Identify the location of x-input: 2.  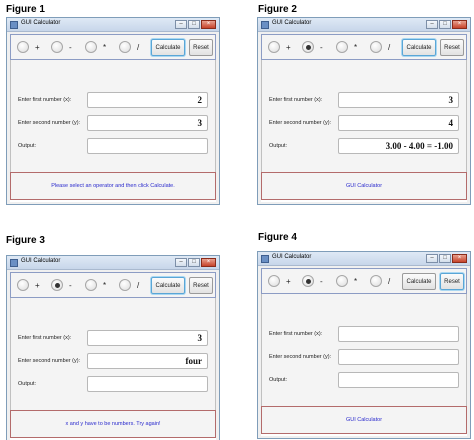
(147, 100).